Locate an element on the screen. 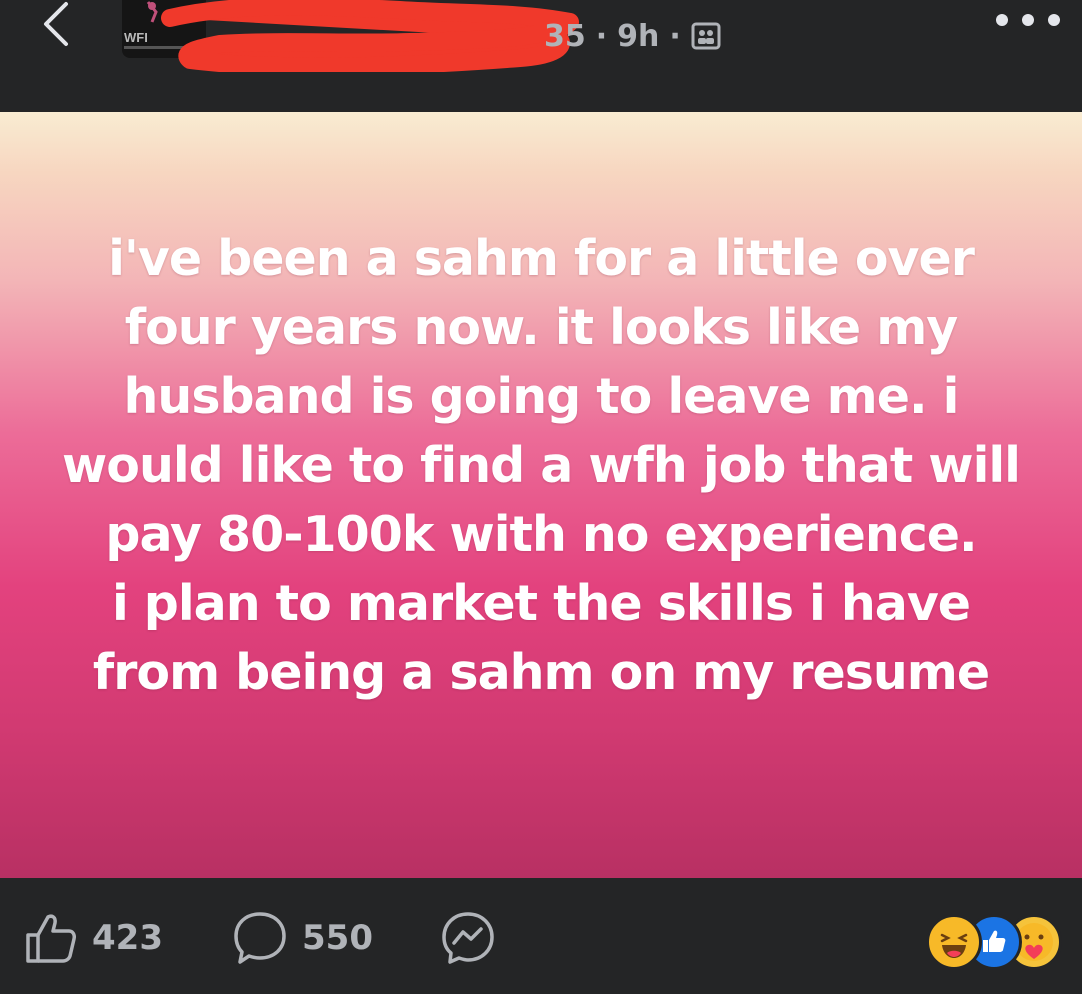 This screenshot has height=994, width=1082. reactions-summary is located at coordinates (994, 942).